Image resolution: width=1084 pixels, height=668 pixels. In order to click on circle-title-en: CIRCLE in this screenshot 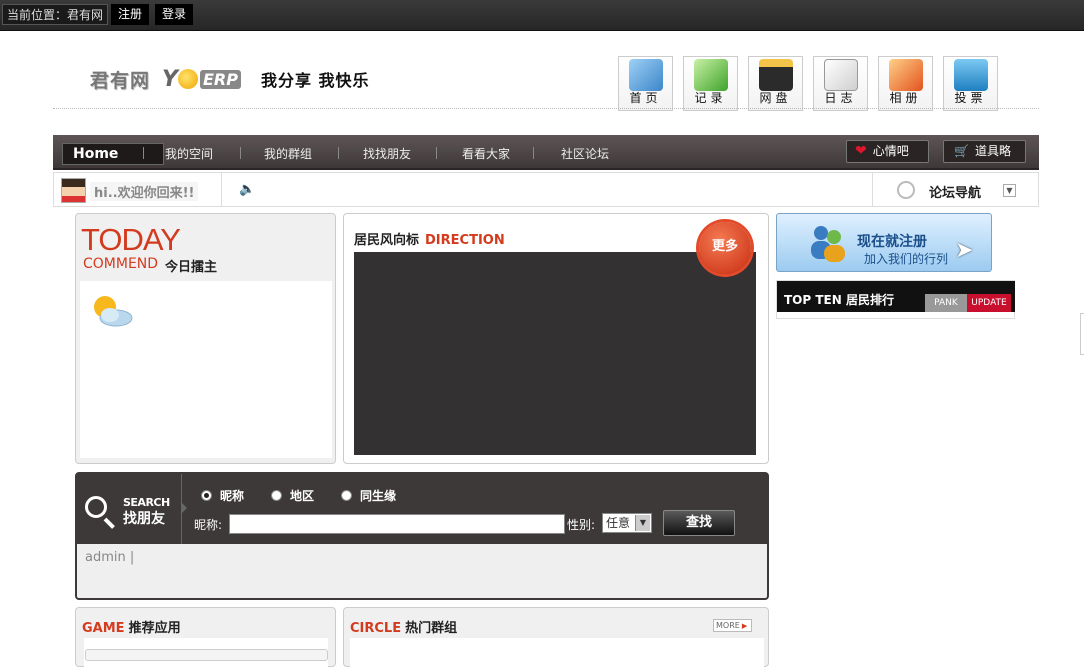, I will do `click(376, 628)`.